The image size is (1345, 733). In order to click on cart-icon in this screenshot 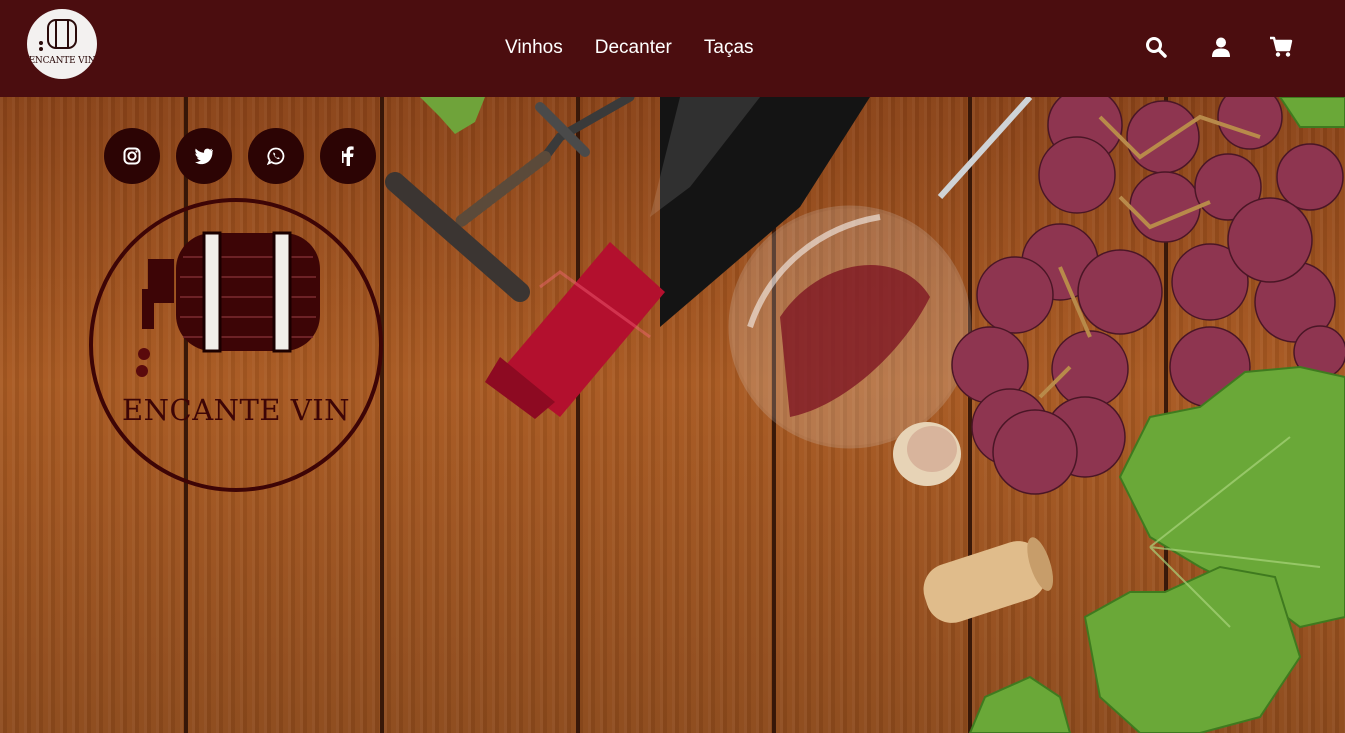, I will do `click(1281, 47)`.